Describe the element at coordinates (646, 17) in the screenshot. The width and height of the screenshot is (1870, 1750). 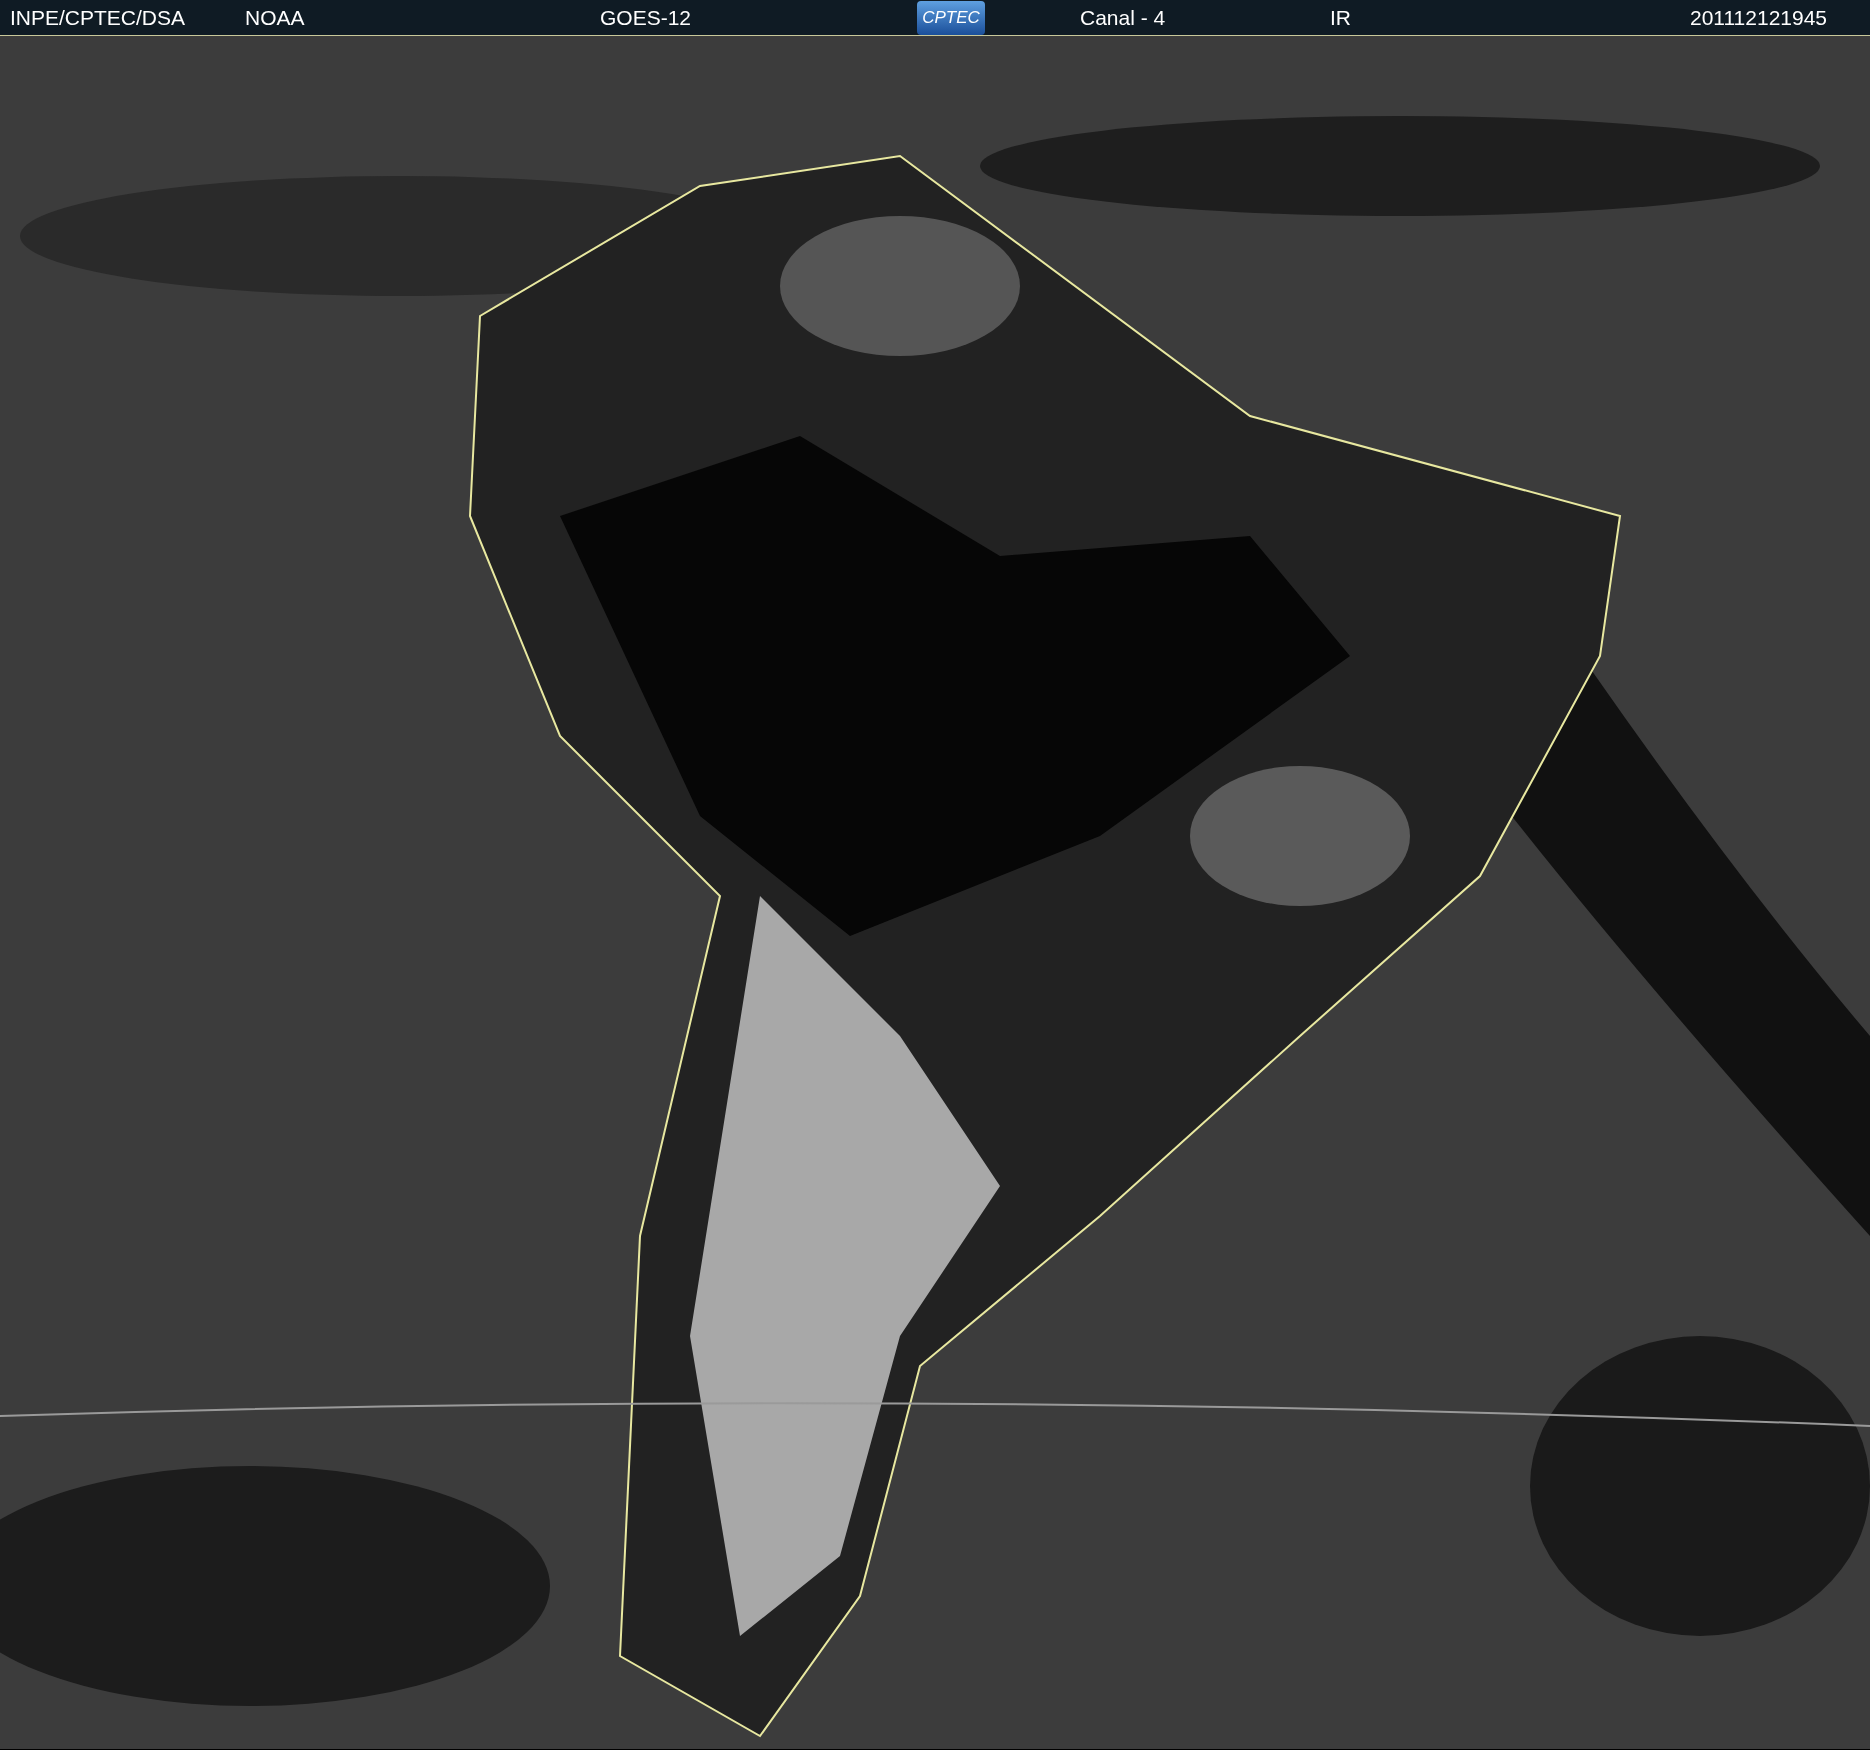
I see `satellite-label: GOES-12` at that location.